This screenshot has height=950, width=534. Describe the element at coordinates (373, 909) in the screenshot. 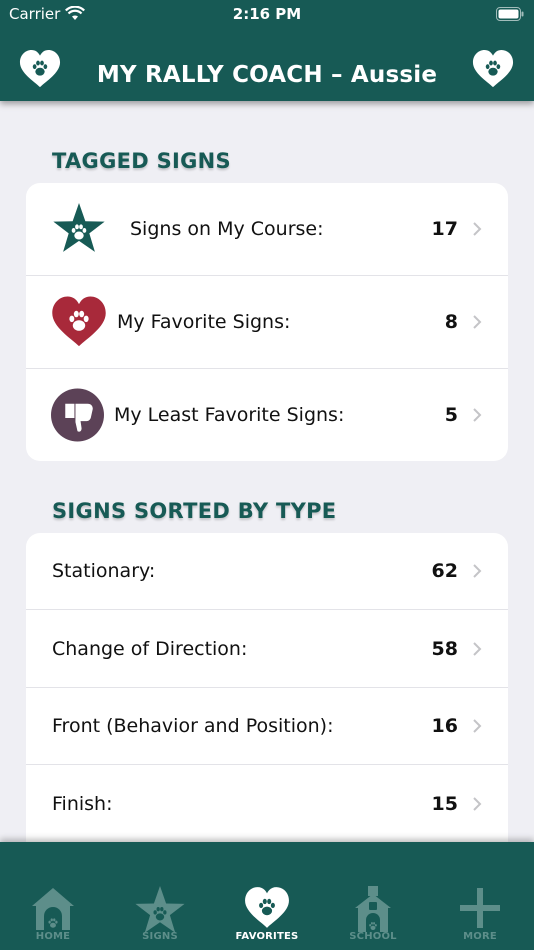

I see `school-icon` at that location.